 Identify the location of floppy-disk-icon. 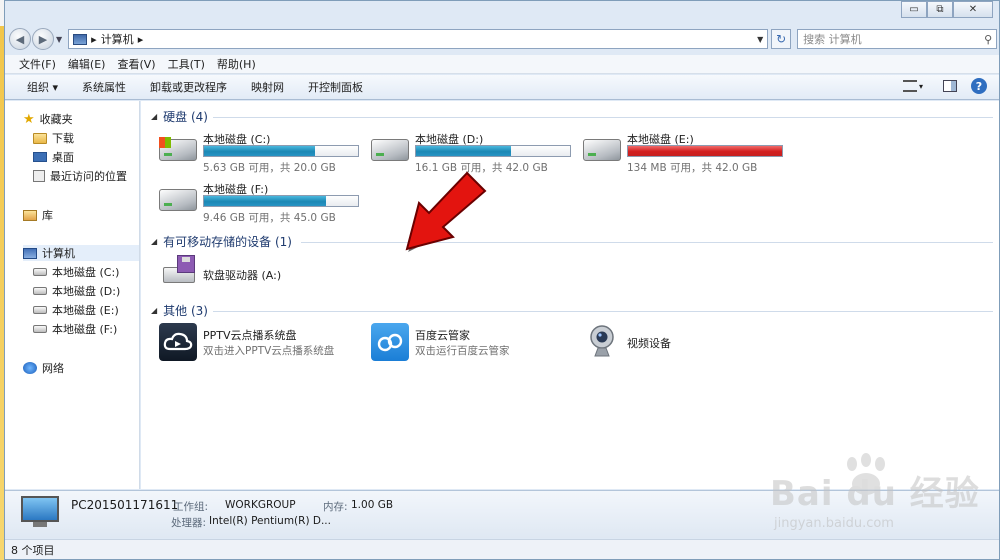
(186, 264).